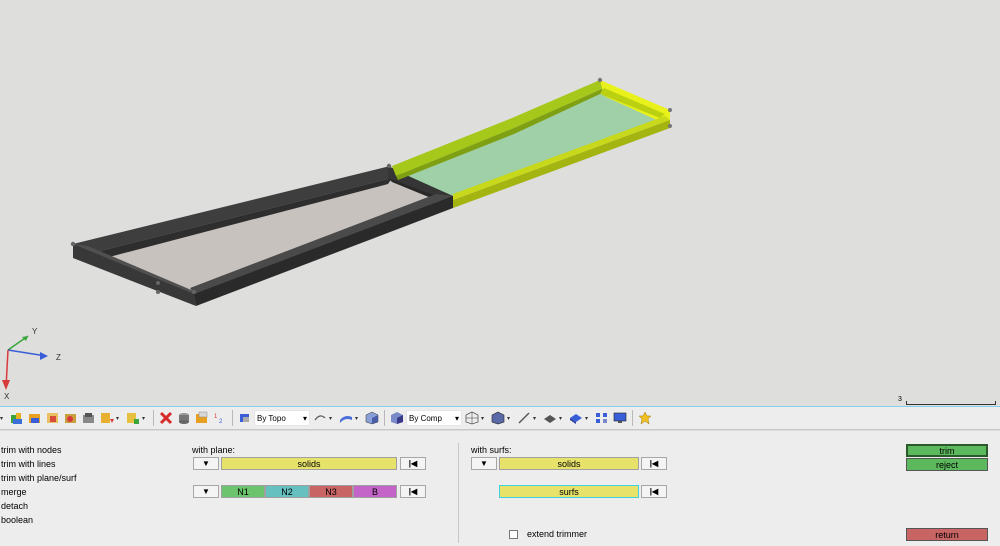 The image size is (1000, 546). I want to click on surfs-solids-reset-button: |◀, so click(654, 463).